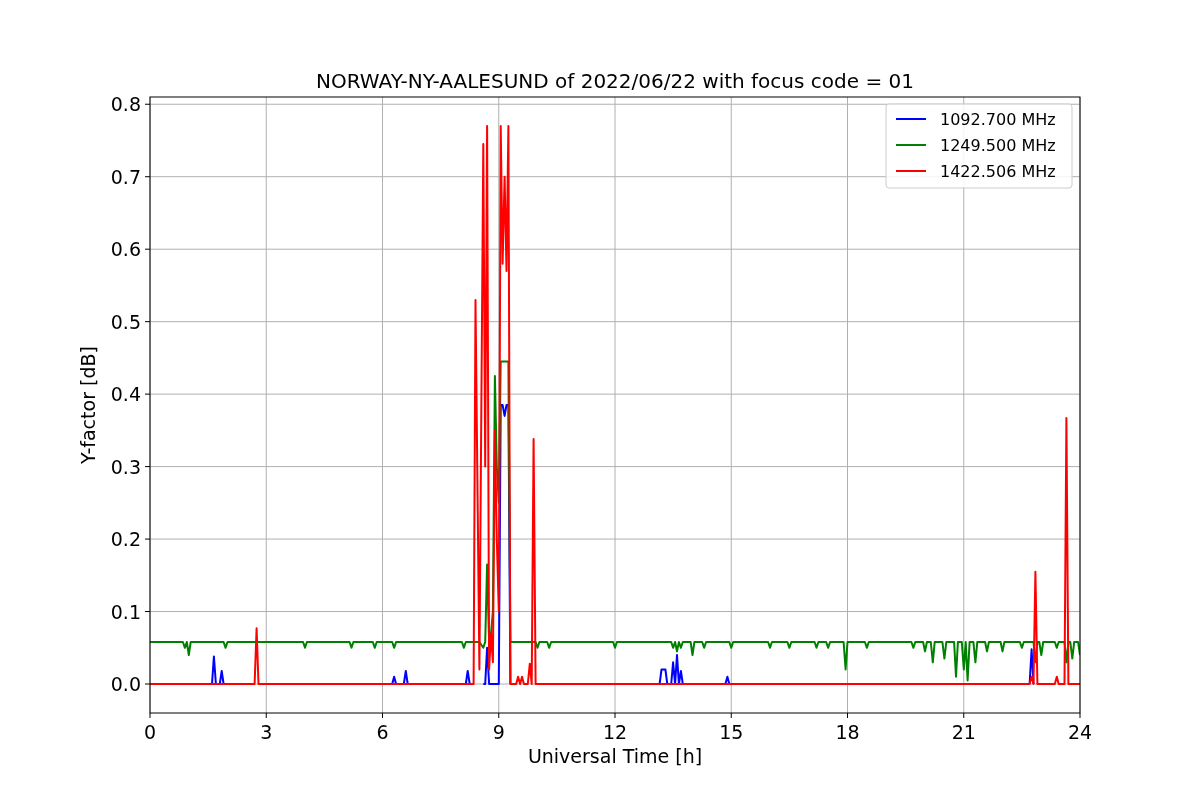  Describe the element at coordinates (150, 732) in the screenshot. I see `x-tick-label: 0` at that location.